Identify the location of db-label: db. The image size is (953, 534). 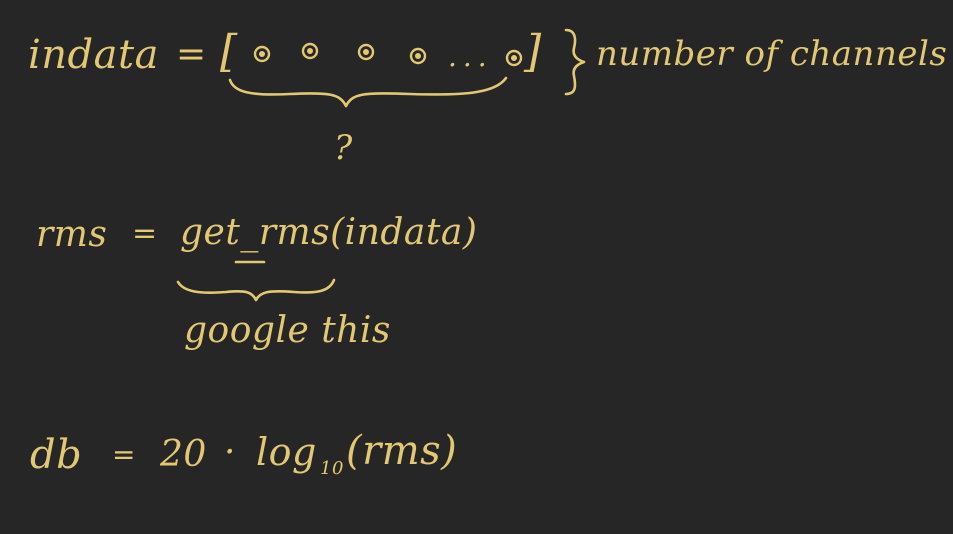
(56, 455).